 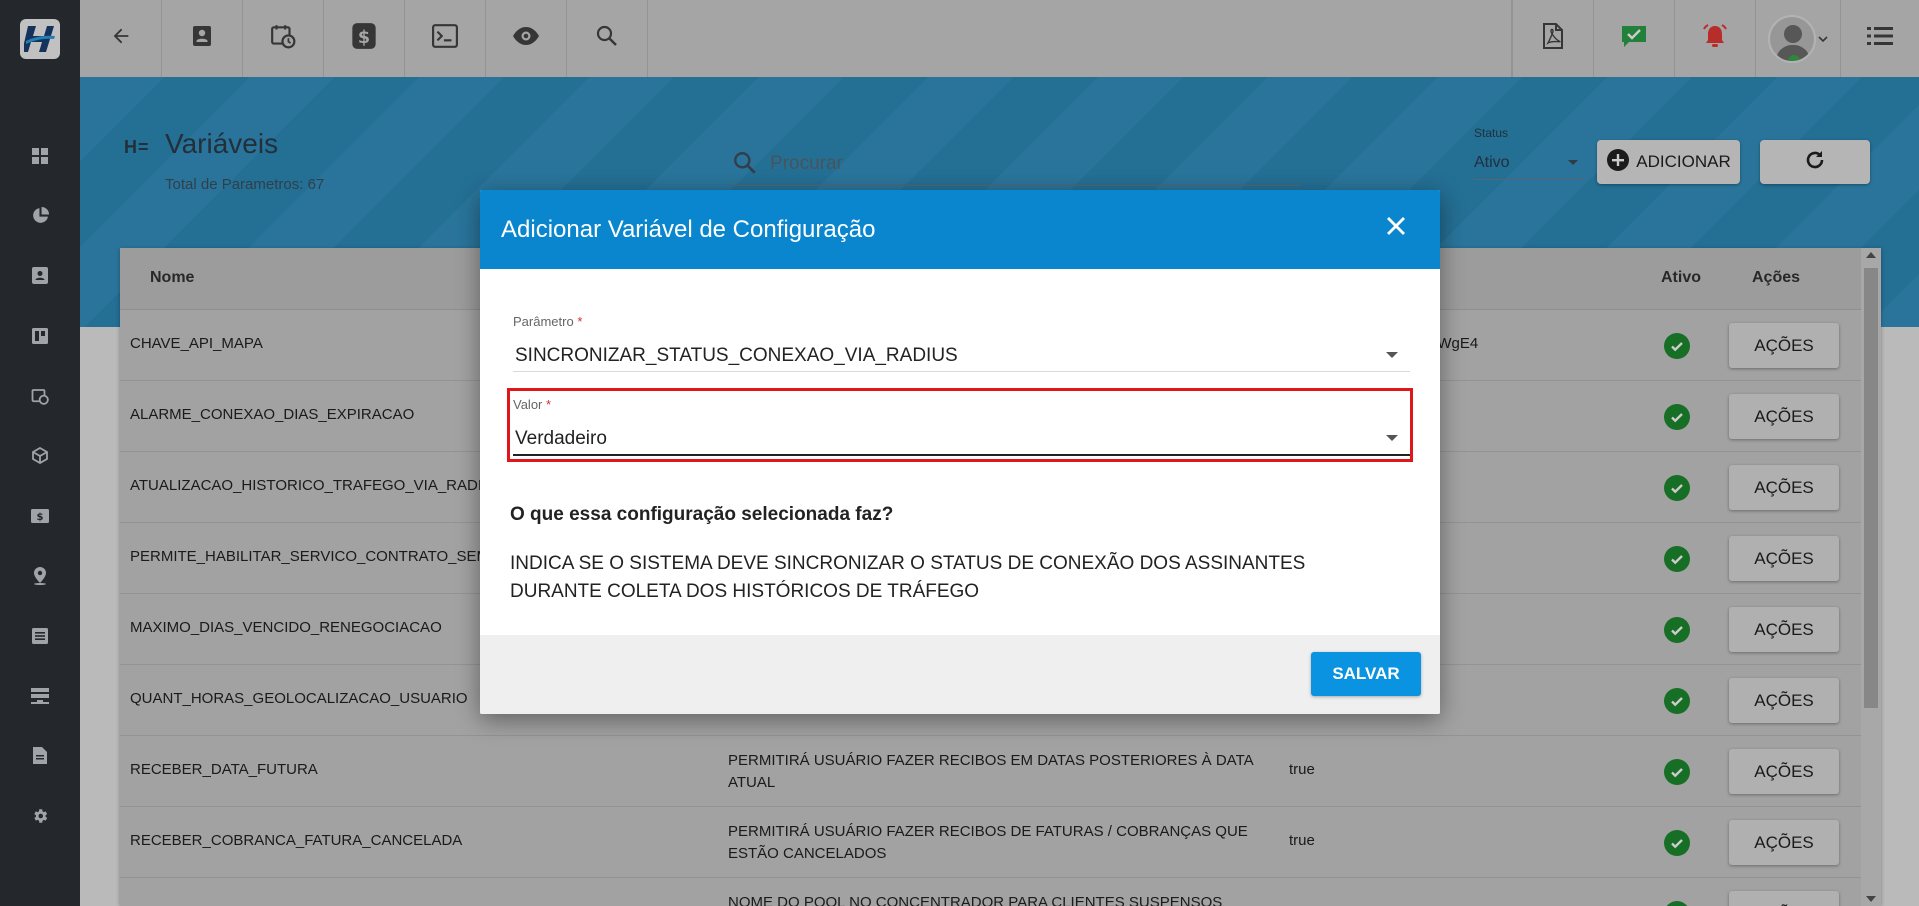 What do you see at coordinates (960, 229) in the screenshot?
I see `dialog-header: Adicionar Variável de Configuração` at bounding box center [960, 229].